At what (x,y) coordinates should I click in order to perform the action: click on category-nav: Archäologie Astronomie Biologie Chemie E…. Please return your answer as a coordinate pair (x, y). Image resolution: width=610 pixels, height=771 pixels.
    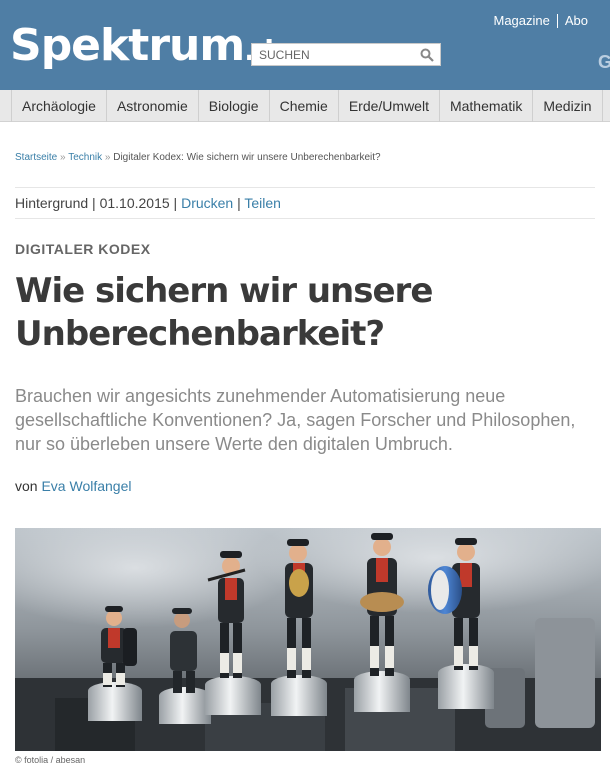
    Looking at the image, I should click on (305, 106).